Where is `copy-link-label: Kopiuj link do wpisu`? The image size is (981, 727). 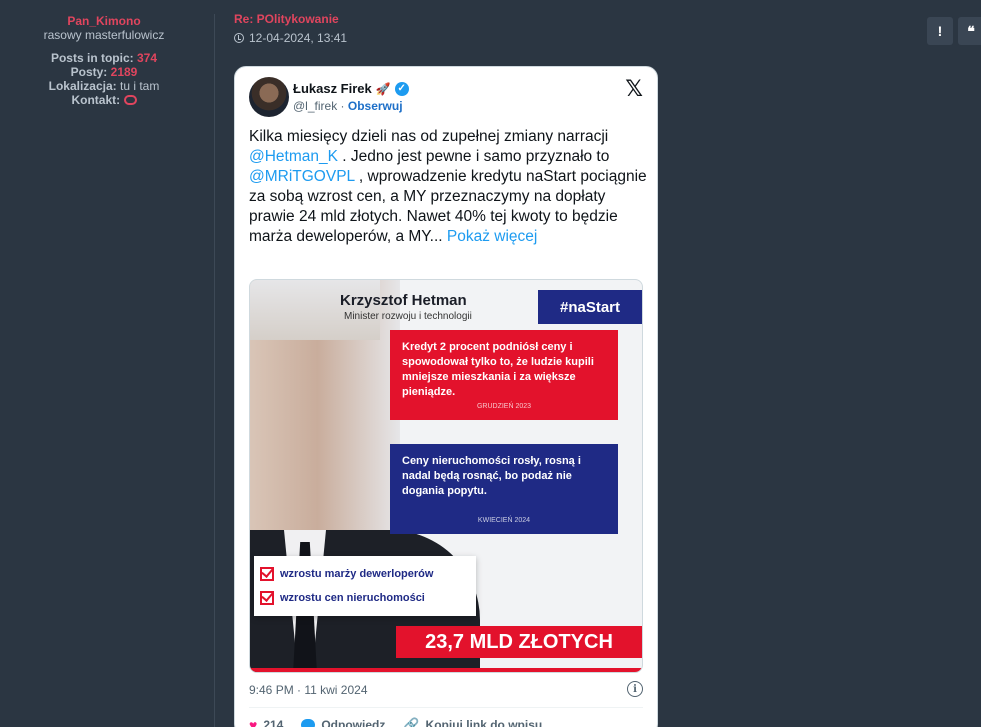 copy-link-label: Kopiuj link do wpisu is located at coordinates (484, 722).